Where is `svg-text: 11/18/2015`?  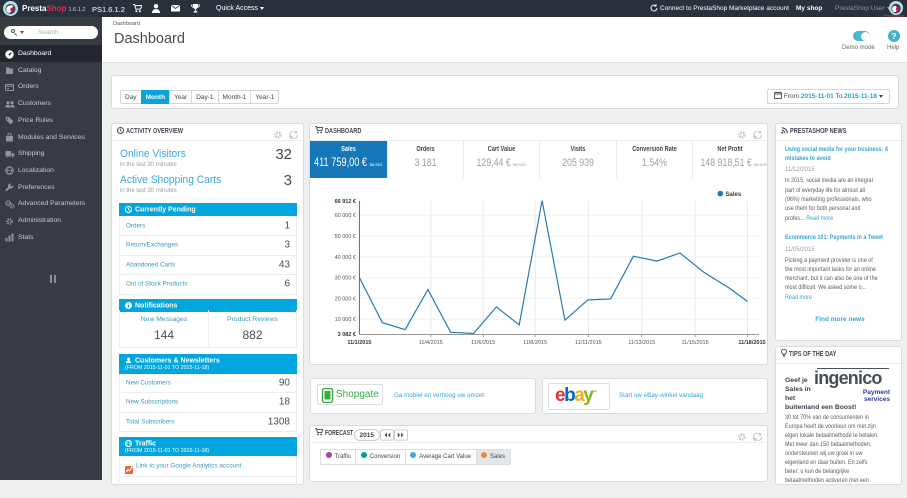
svg-text: 11/18/2015 is located at coordinates (751, 343).